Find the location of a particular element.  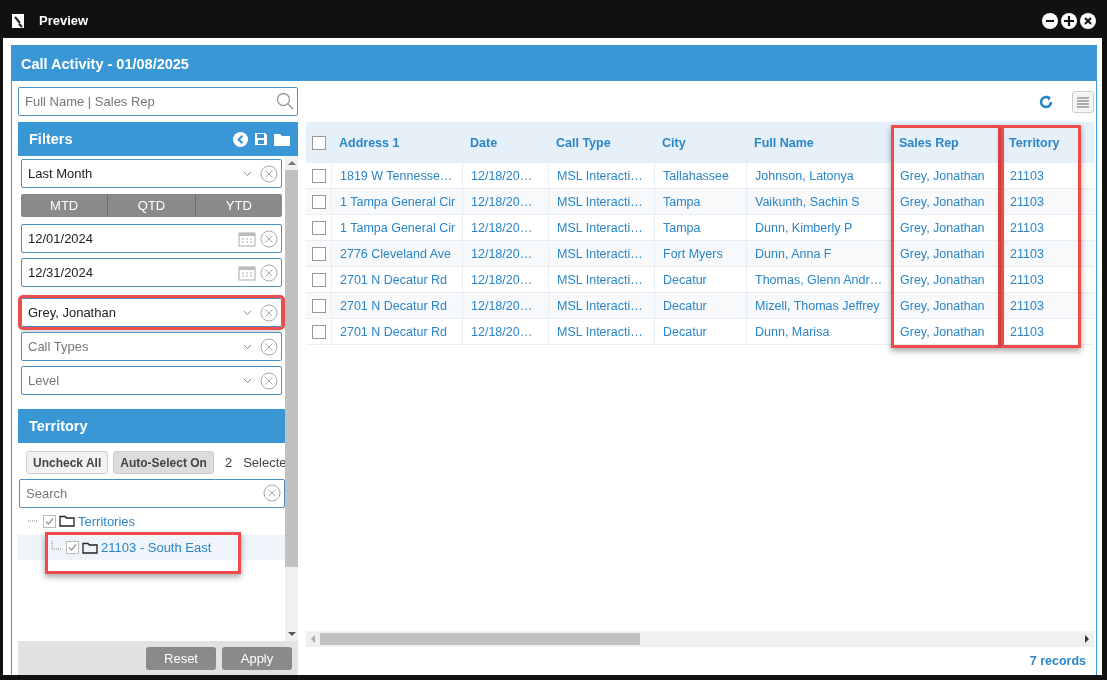

scroll-up-arrow-icon is located at coordinates (291, 163).